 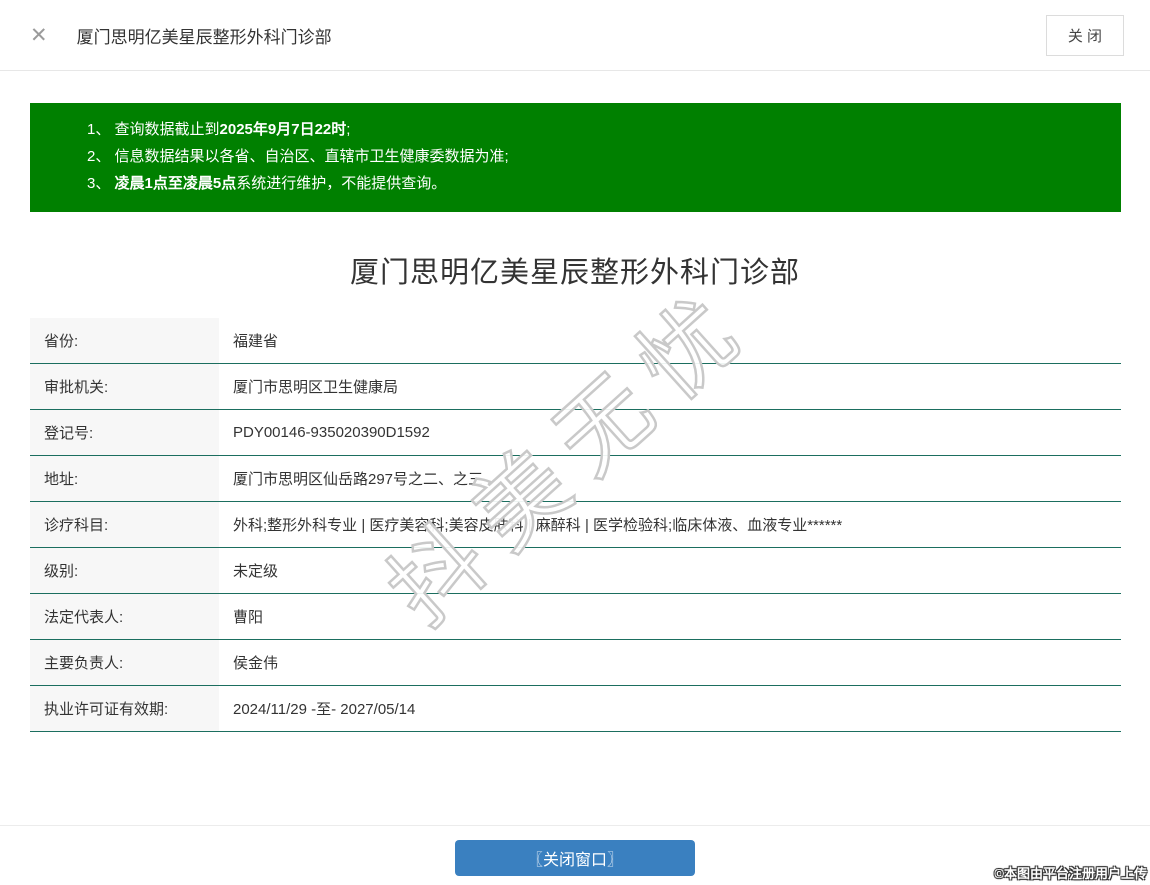 I want to click on row-label: 登记号:, so click(x=124, y=432).